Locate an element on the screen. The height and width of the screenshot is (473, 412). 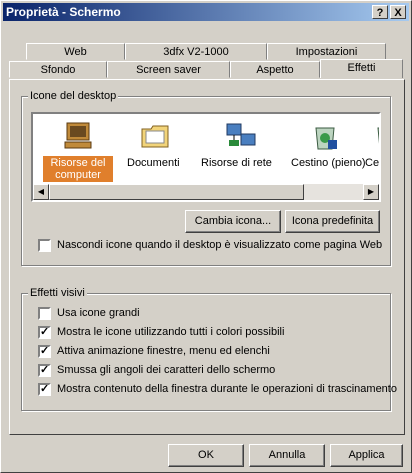
close-button: X is located at coordinates (398, 12).